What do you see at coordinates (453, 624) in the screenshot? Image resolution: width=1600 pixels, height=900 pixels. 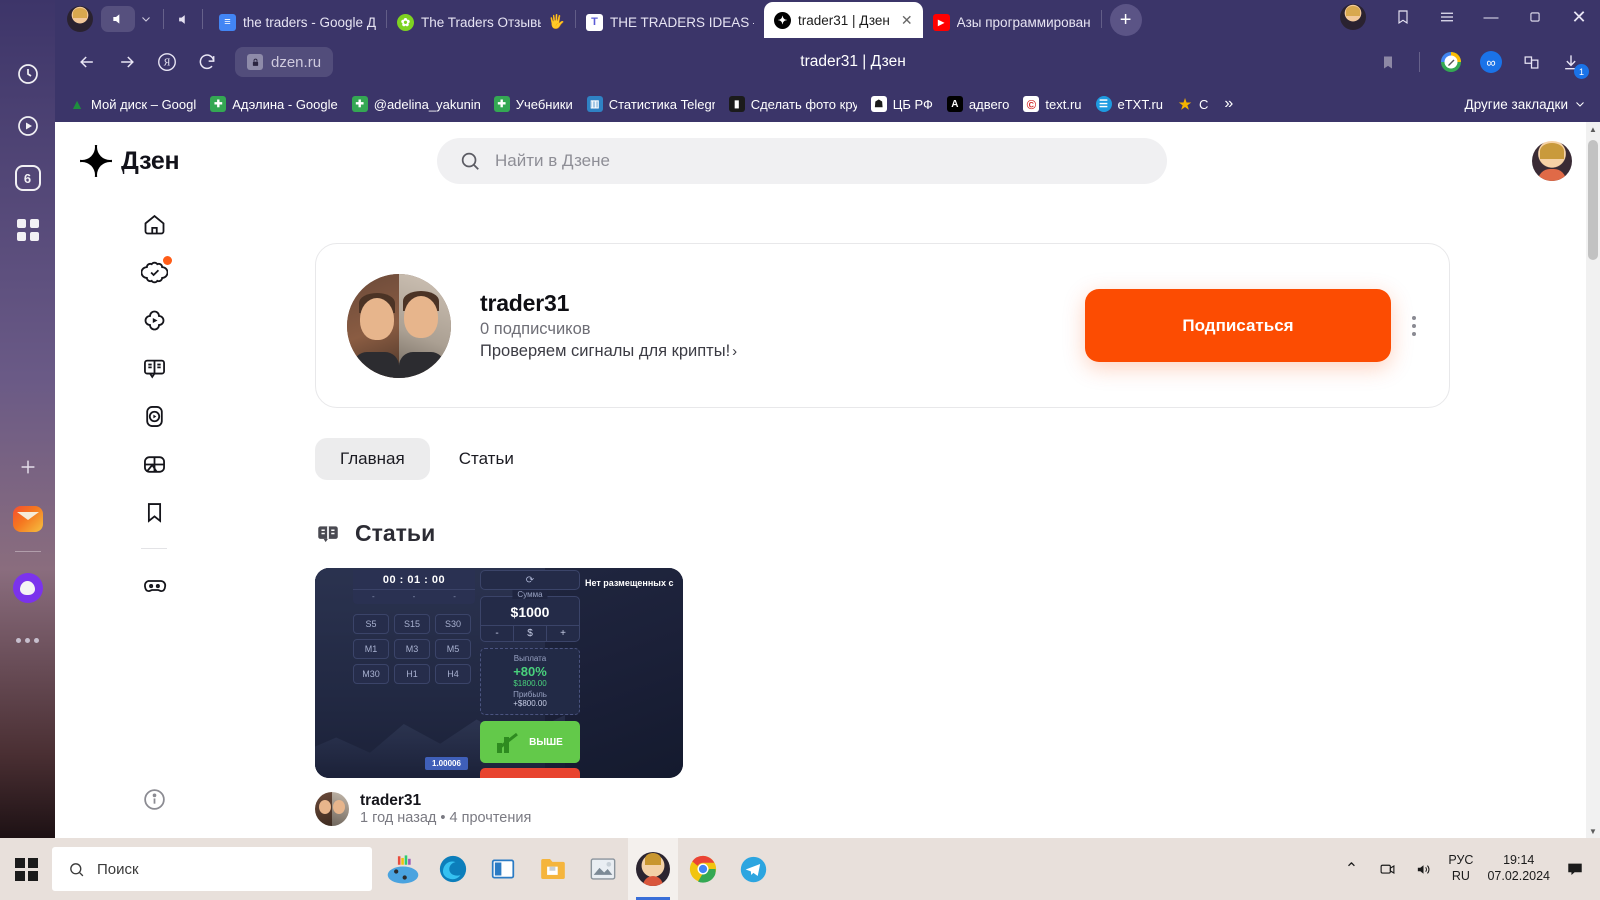 I see `timeframe-button: S30` at bounding box center [453, 624].